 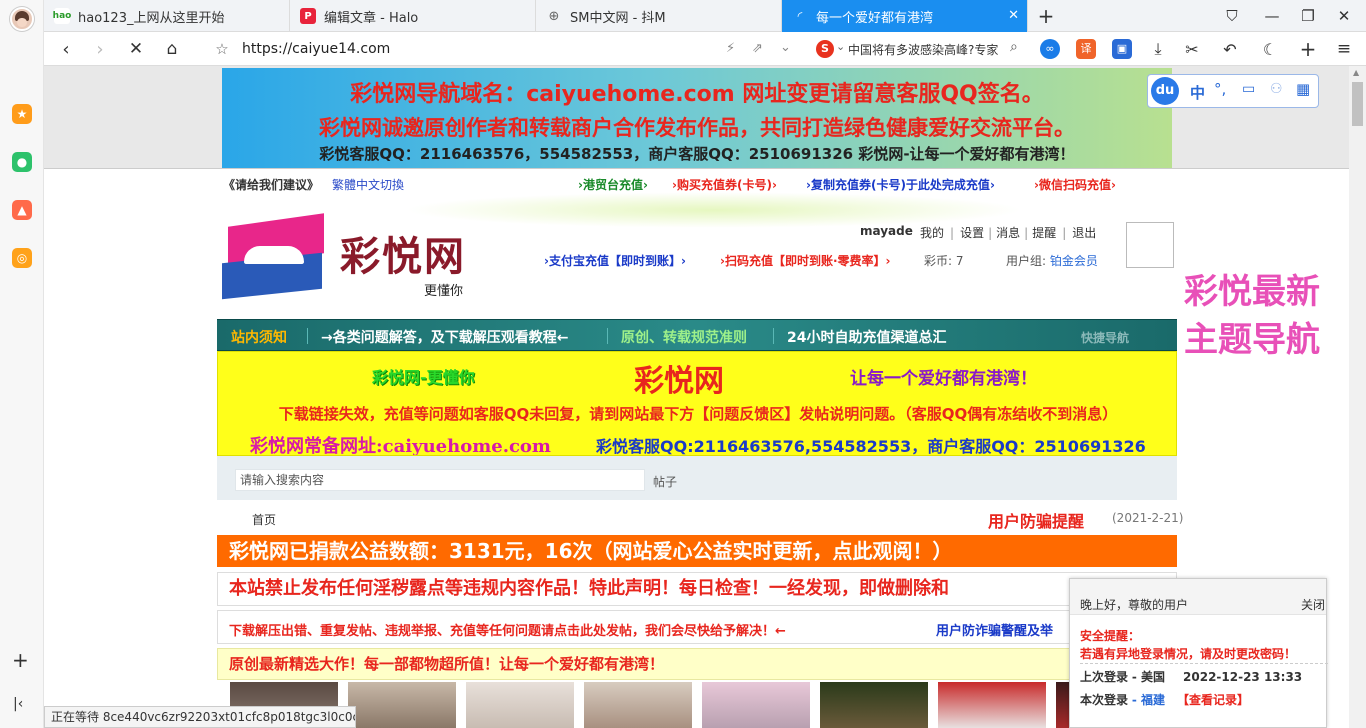 What do you see at coordinates (994, 629) in the screenshot?
I see `anti-fraud-link: 用户防诈骗警醒及举` at bounding box center [994, 629].